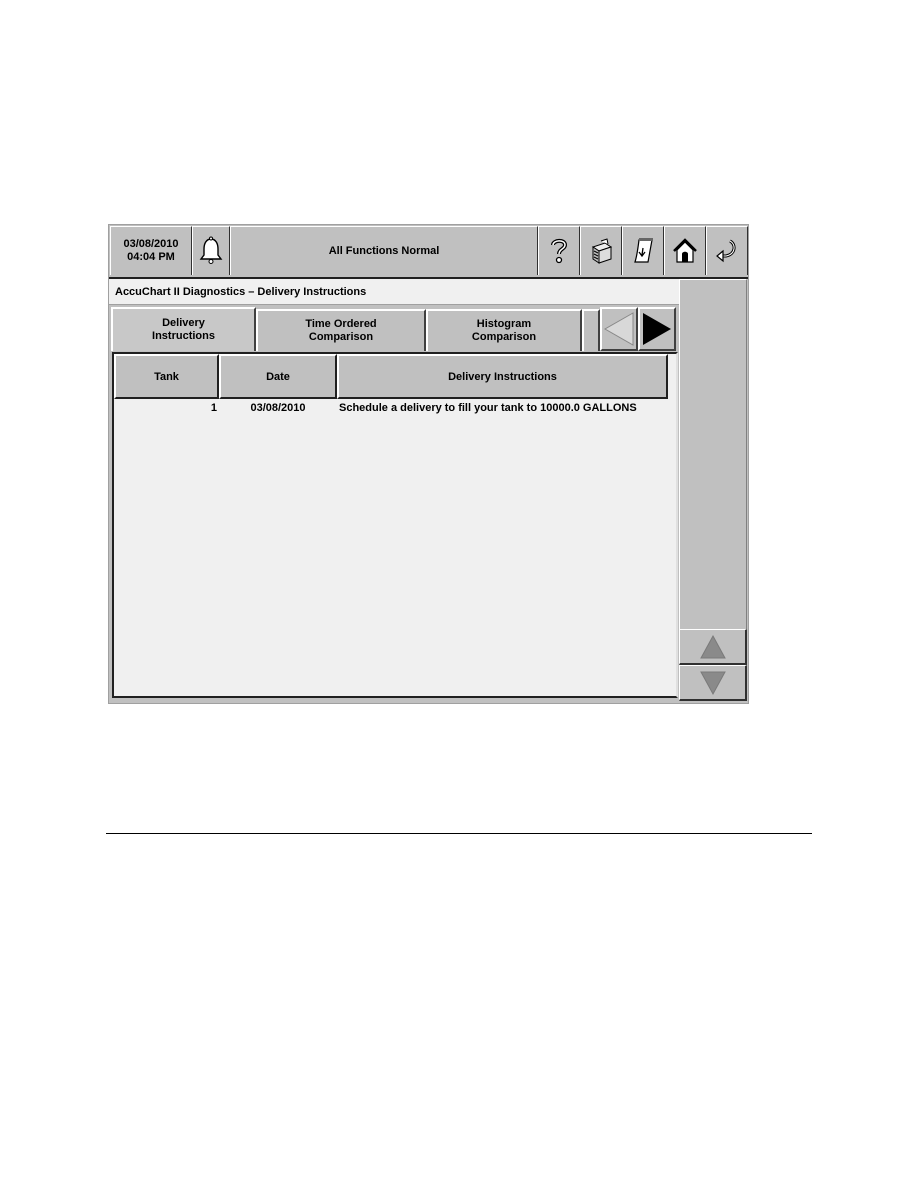  I want to click on home-button, so click(685, 250).